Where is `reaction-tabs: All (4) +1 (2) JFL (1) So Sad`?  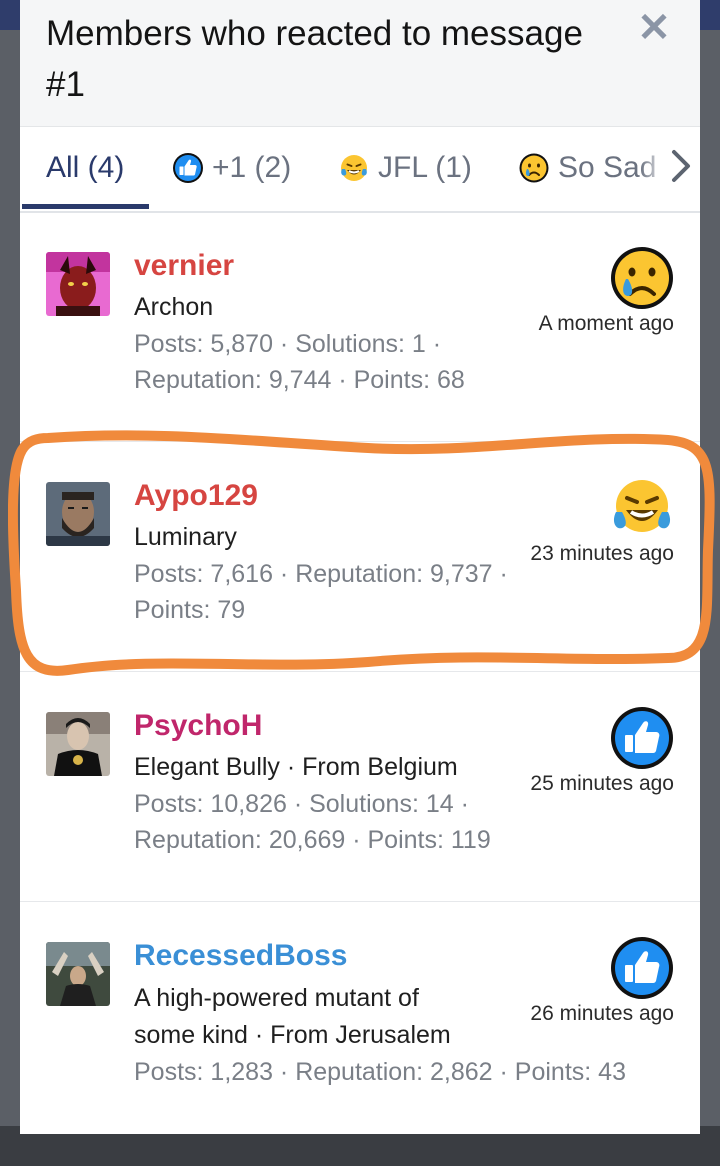
reaction-tabs: All (4) +1 (2) JFL (1) So Sad is located at coordinates (360, 170).